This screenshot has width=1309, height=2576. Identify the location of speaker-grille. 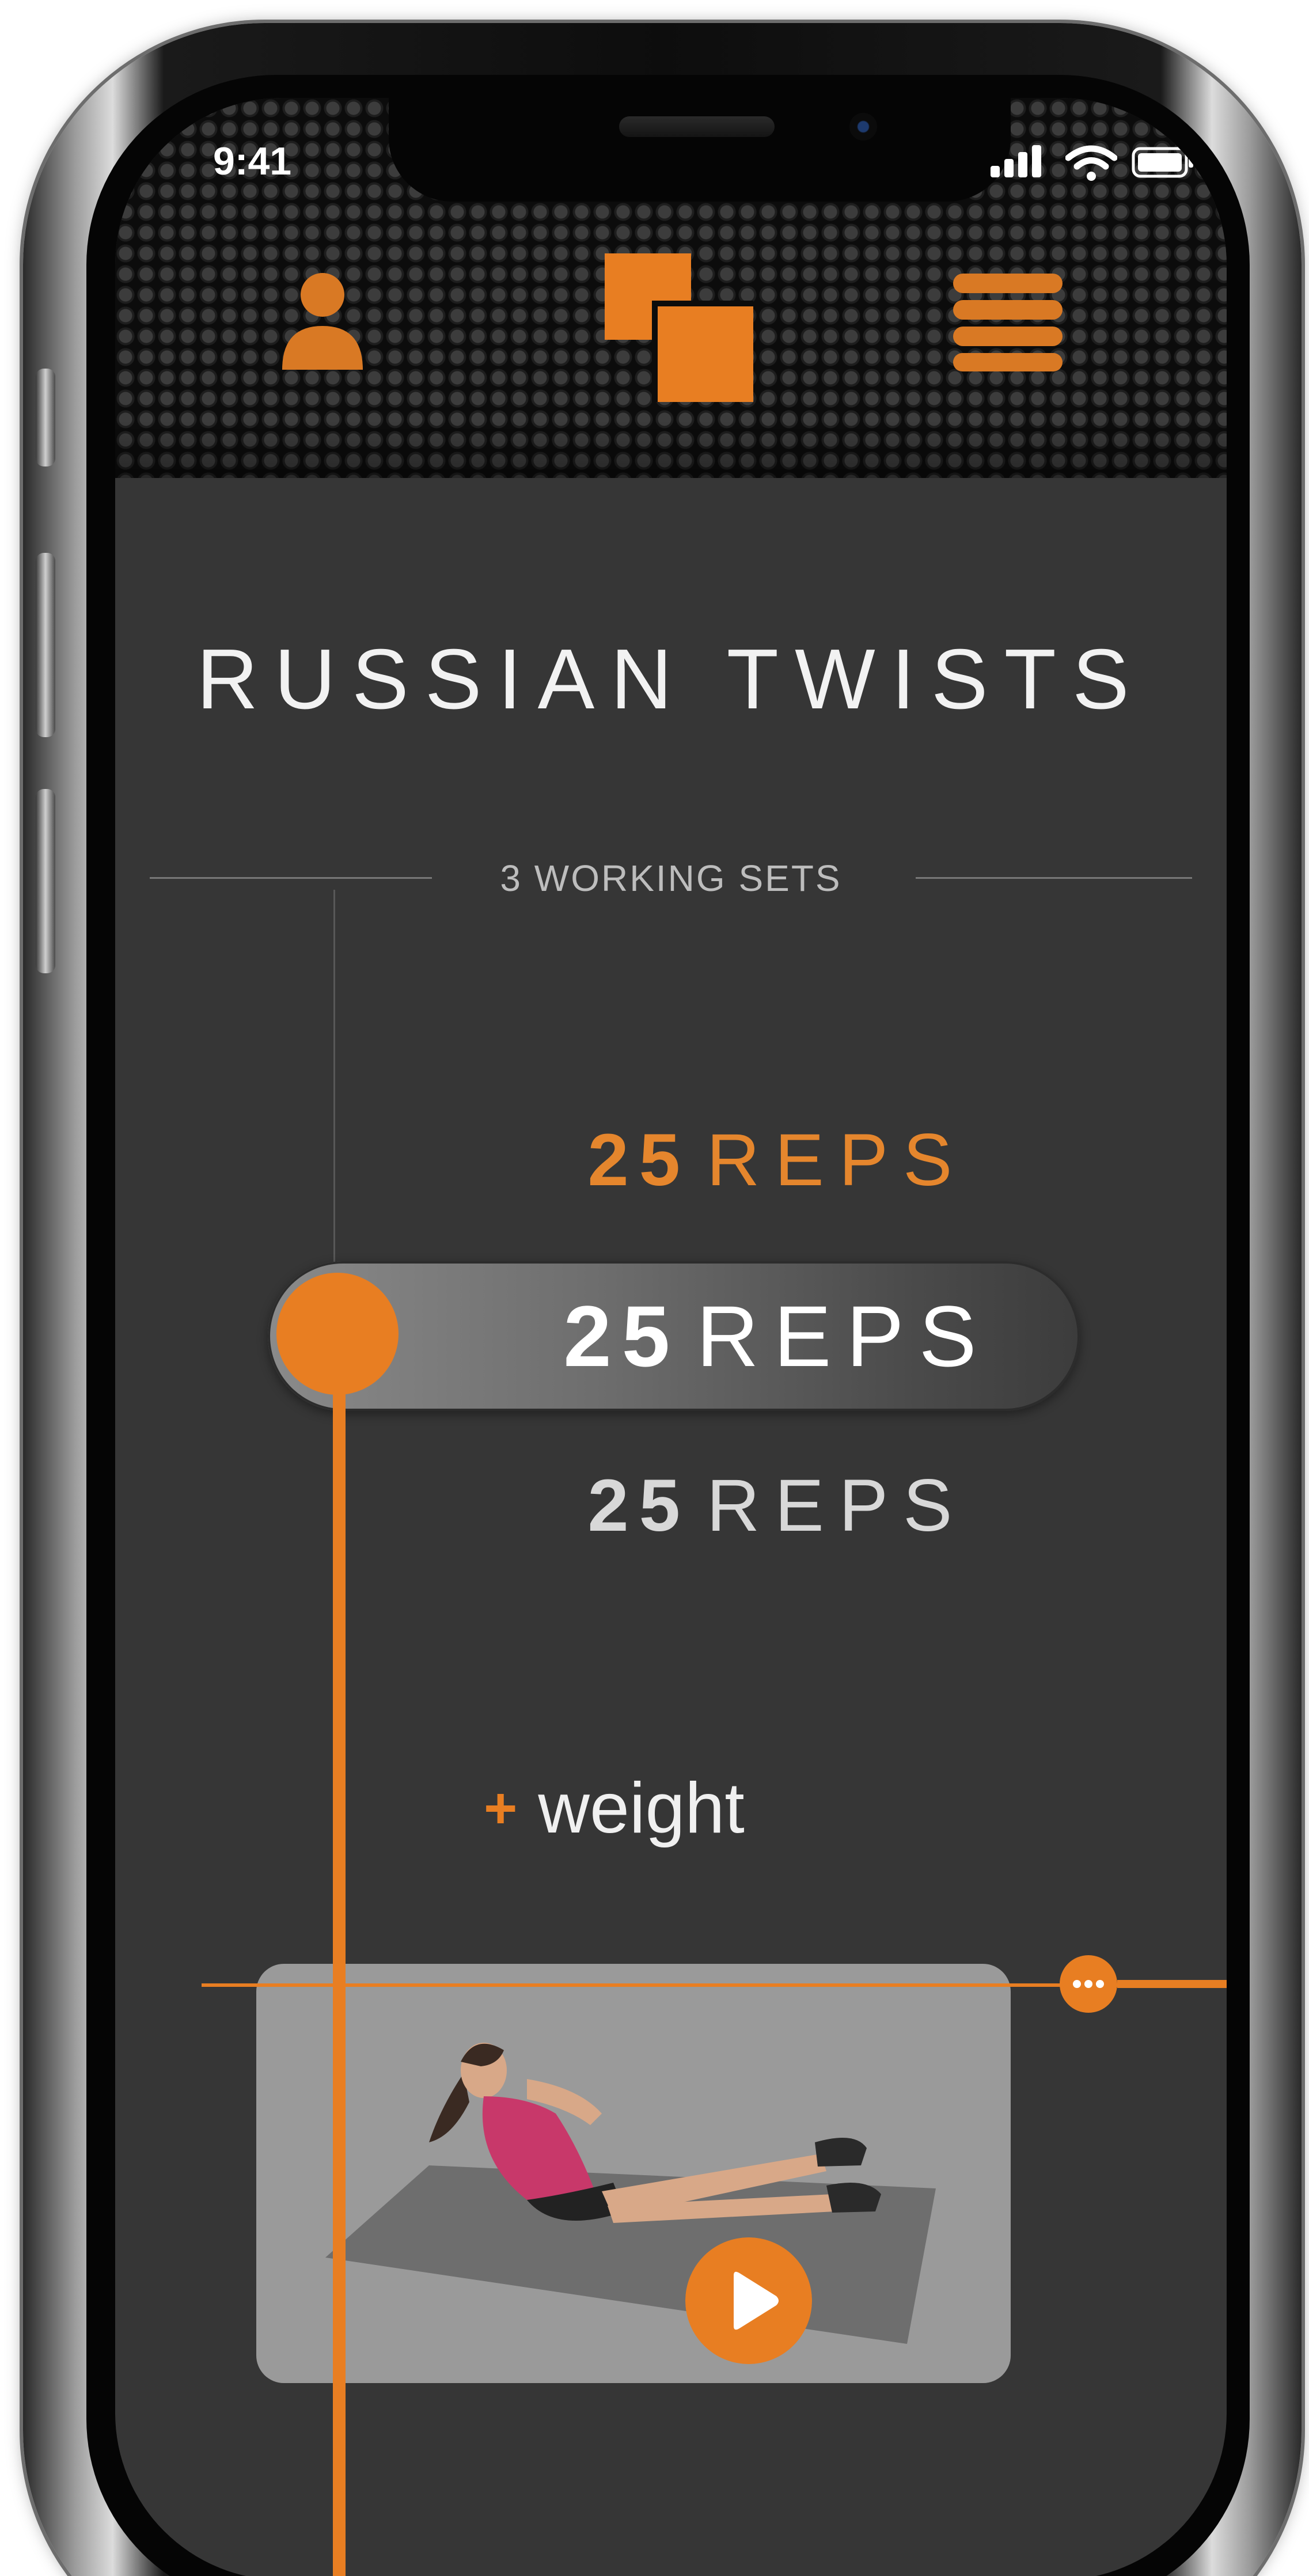
(697, 126).